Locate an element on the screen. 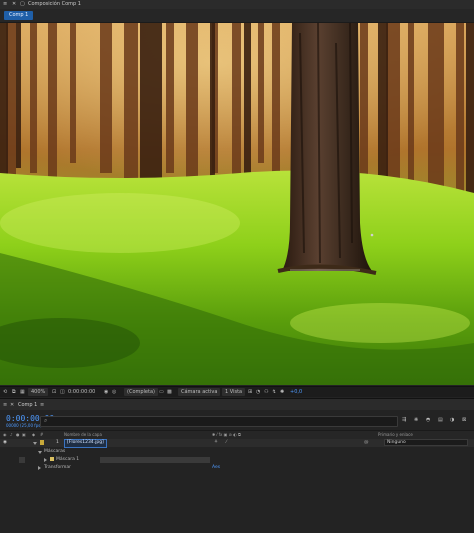 Image resolution: width=474 pixels, height=533 pixels. number-column-icon: # is located at coordinates (41, 434).